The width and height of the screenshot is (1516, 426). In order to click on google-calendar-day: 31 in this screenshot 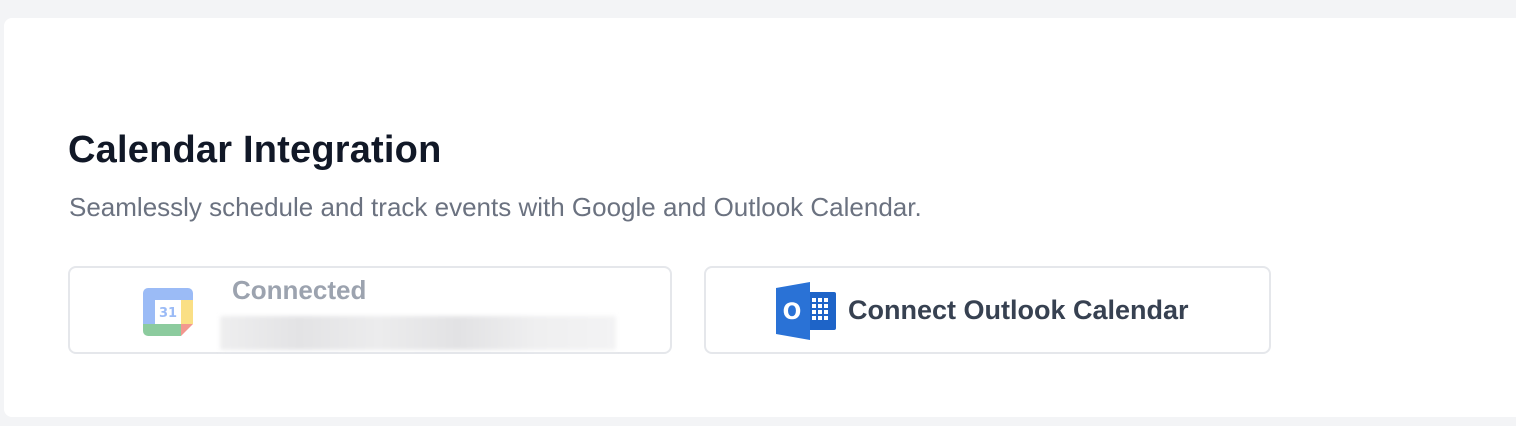, I will do `click(168, 313)`.